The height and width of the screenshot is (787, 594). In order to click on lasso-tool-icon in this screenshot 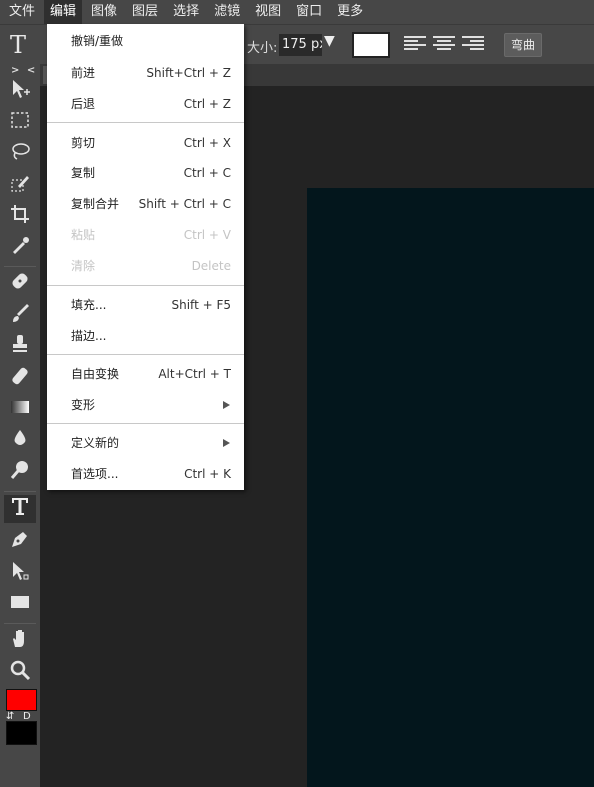, I will do `click(20, 154)`.